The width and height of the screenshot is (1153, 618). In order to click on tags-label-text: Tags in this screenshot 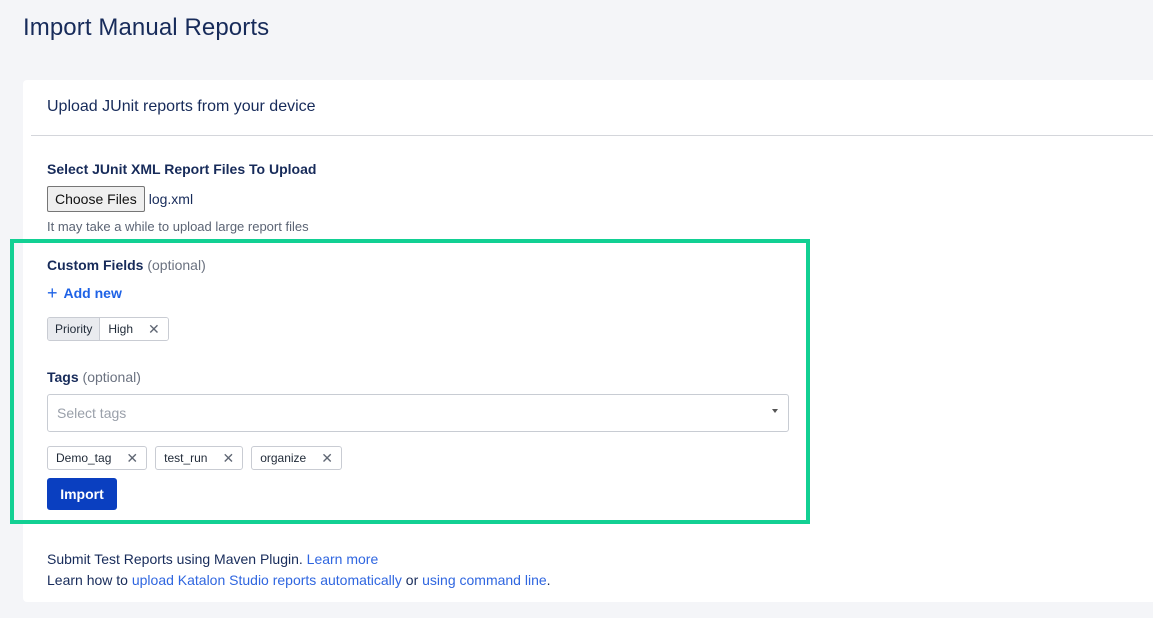, I will do `click(63, 377)`.